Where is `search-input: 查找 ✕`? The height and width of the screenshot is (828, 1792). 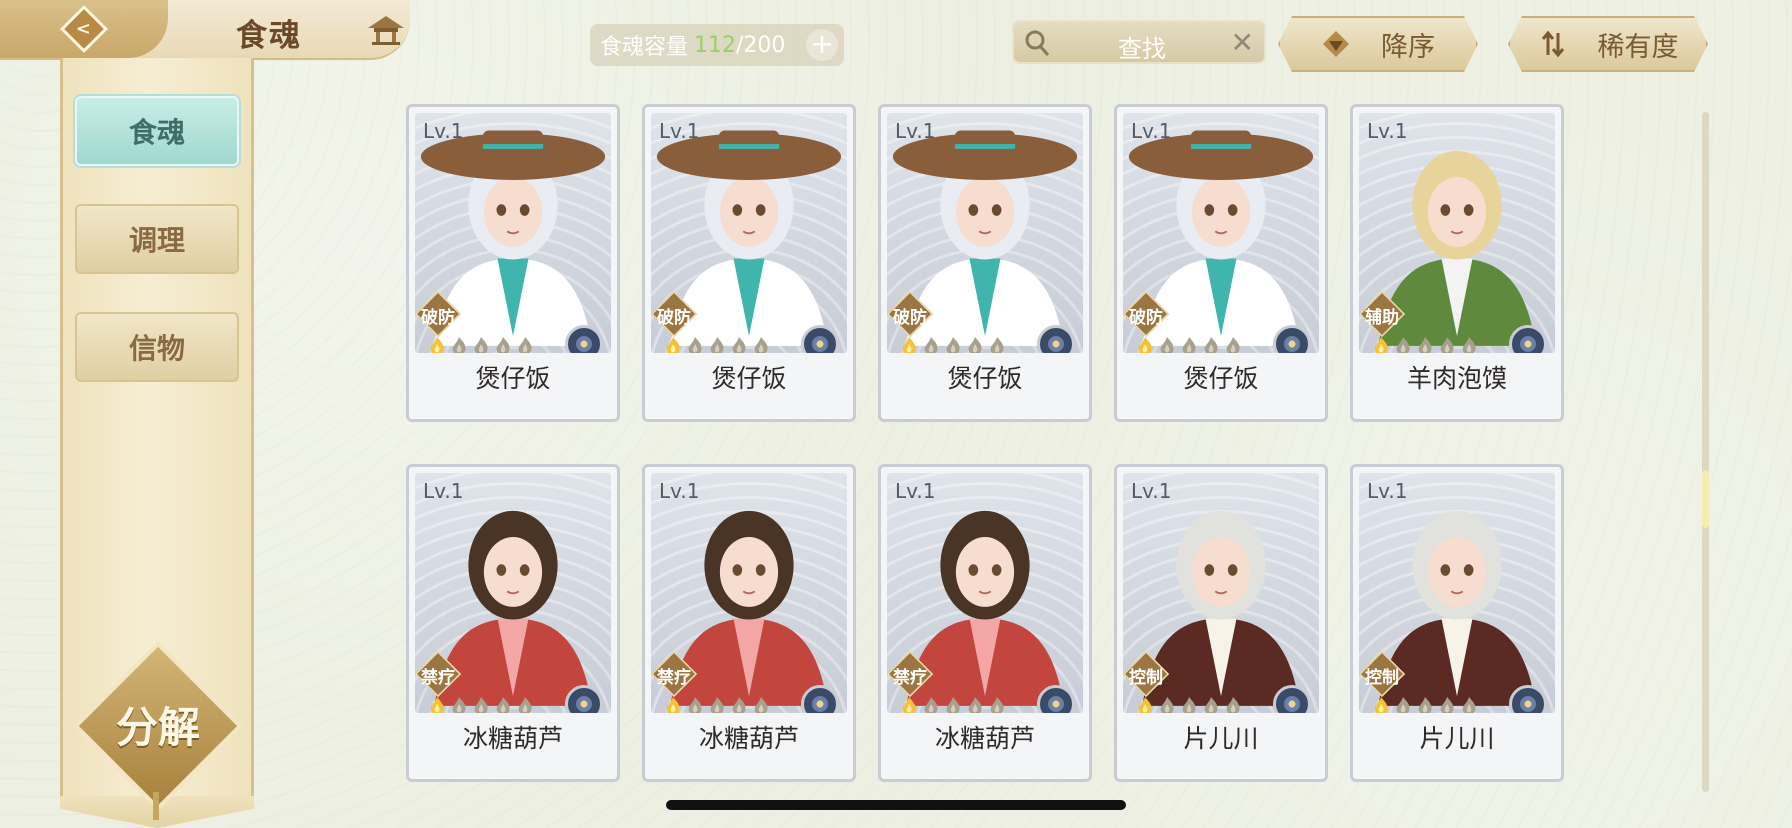
search-input: 查找 ✕ is located at coordinates (1139, 42).